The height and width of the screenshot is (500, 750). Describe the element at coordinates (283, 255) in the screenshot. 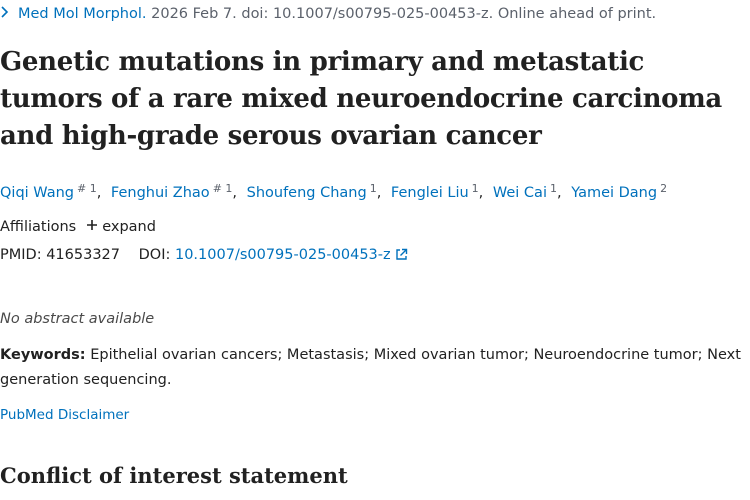

I see `doi-link: 10.1007/s00795-025-00453-z` at that location.